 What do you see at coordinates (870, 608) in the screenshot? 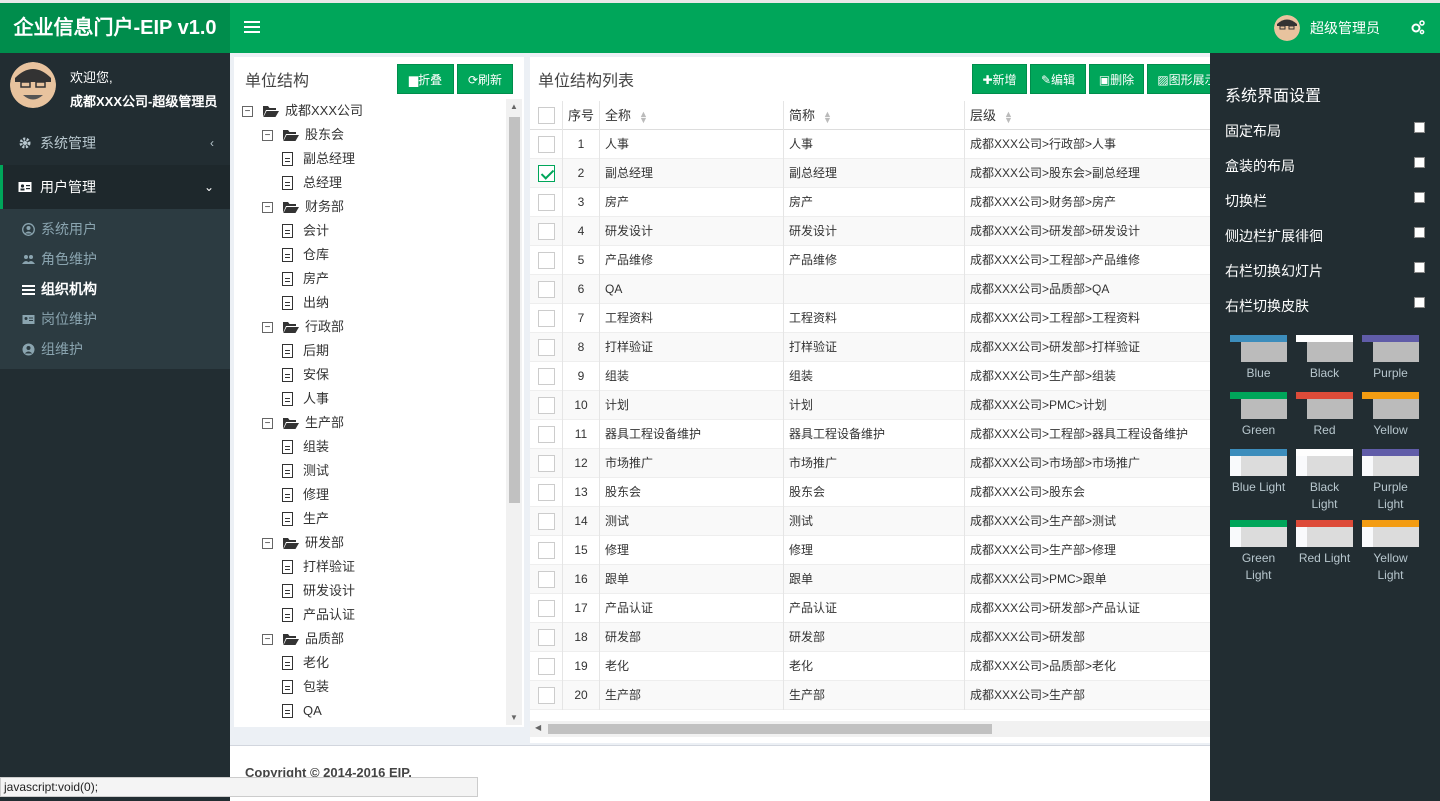
I see `table-row: 17 产品认证 产品认证 成都XXX公司>研发部>产品认证` at bounding box center [870, 608].